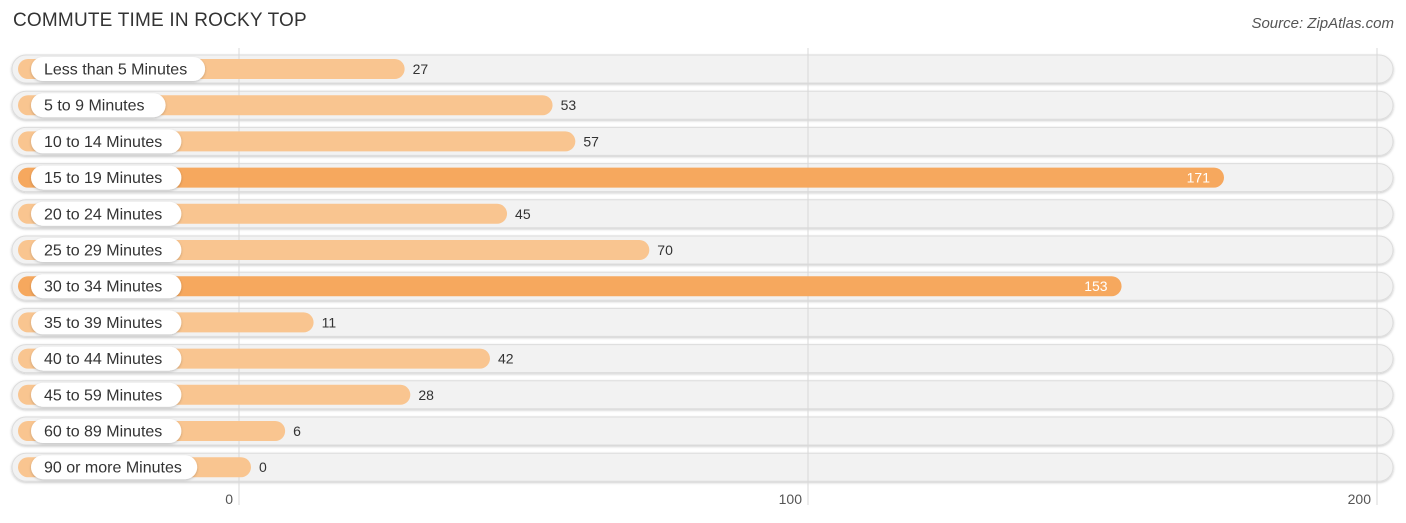 This screenshot has height=523, width=1406. Describe the element at coordinates (426, 395) in the screenshot. I see `value-label: 28` at that location.